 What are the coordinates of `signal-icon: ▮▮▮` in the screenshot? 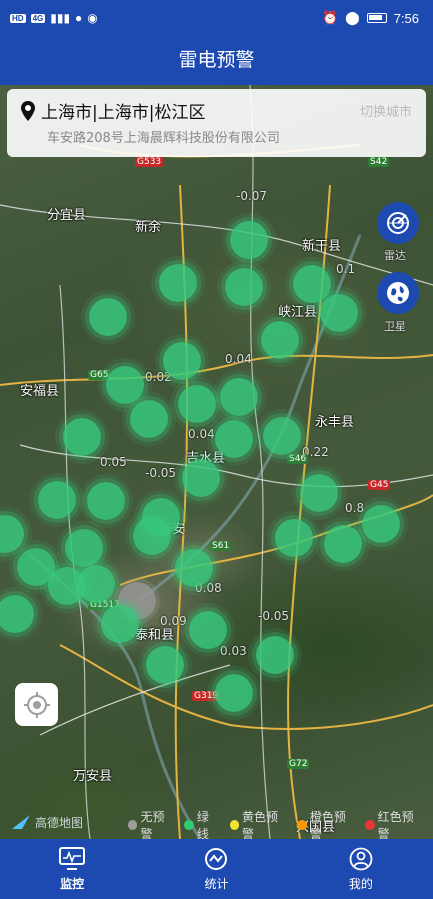 It's located at (60, 18).